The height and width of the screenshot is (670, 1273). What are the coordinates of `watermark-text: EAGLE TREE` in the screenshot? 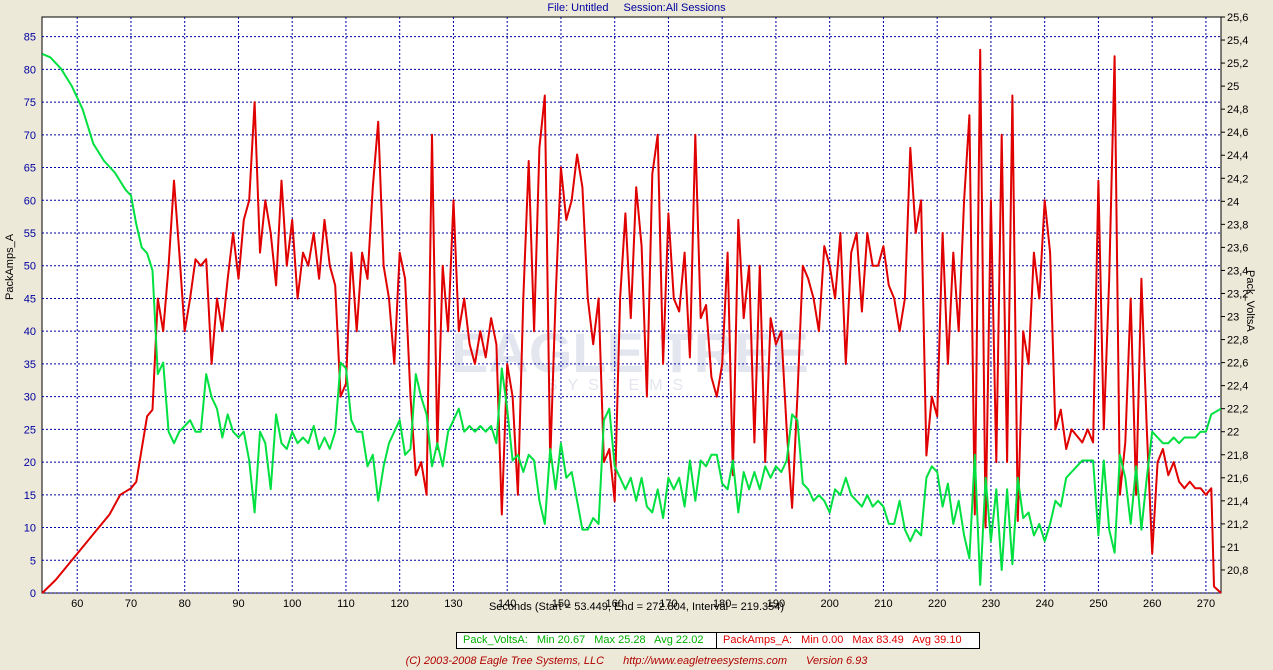 It's located at (630, 352).